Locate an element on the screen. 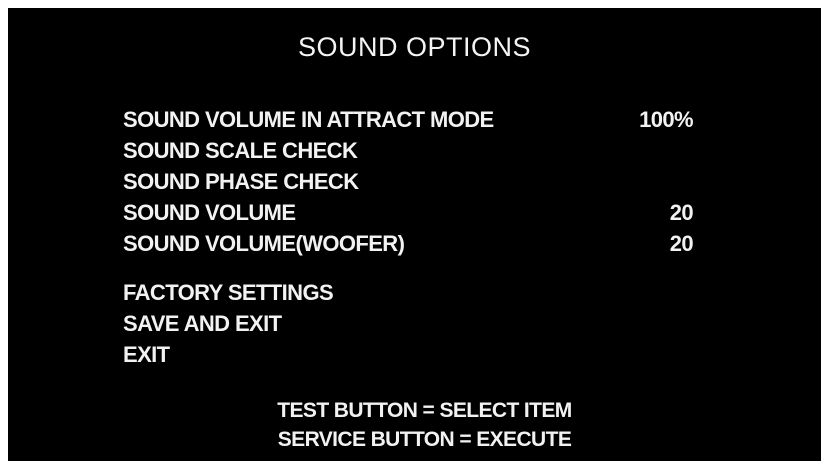  menu-item-label: SOUND VOLUME(WOOFER) is located at coordinates (264, 243).